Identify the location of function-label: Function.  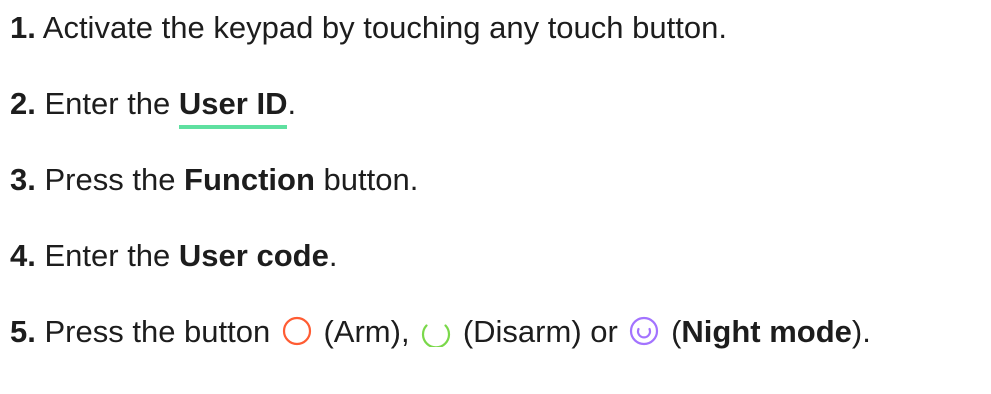
(249, 179).